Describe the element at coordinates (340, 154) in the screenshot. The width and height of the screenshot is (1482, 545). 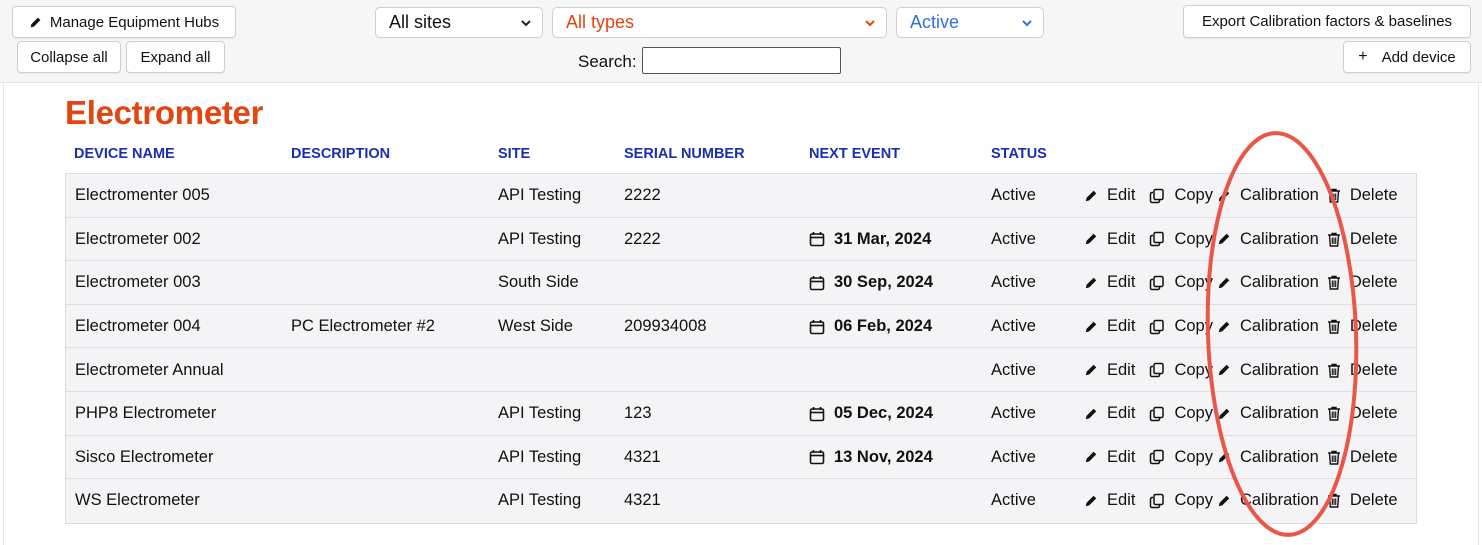
I see `column-header-description: DESCRIPTION` at that location.